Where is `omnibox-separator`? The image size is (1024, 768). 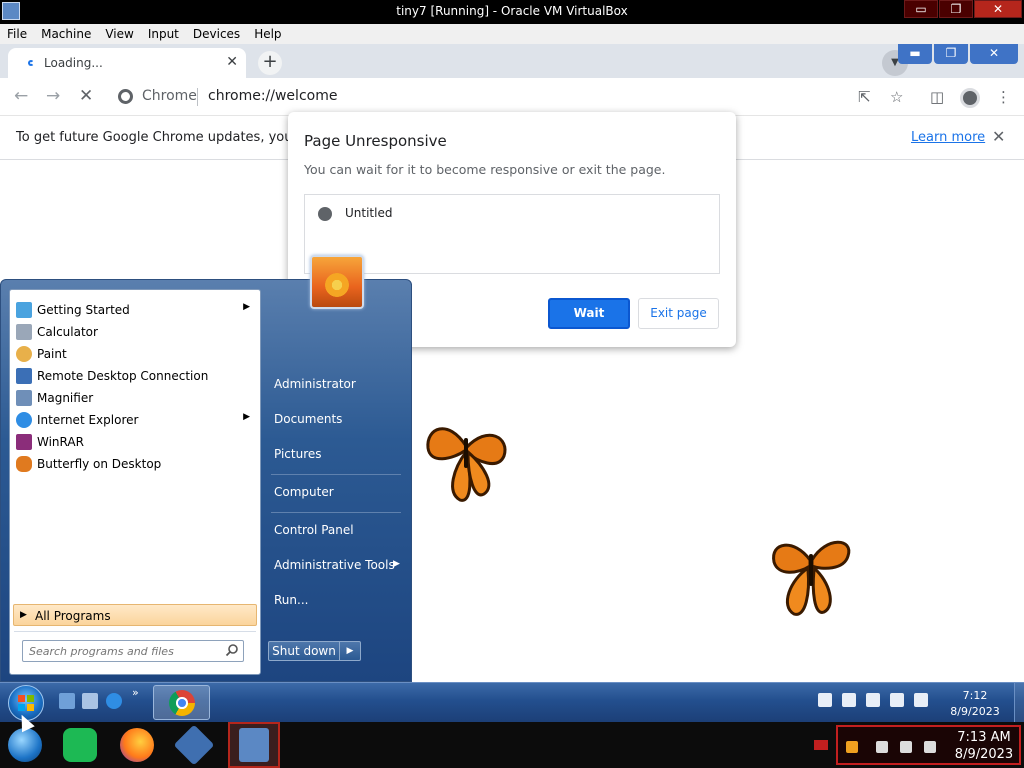 omnibox-separator is located at coordinates (197, 97).